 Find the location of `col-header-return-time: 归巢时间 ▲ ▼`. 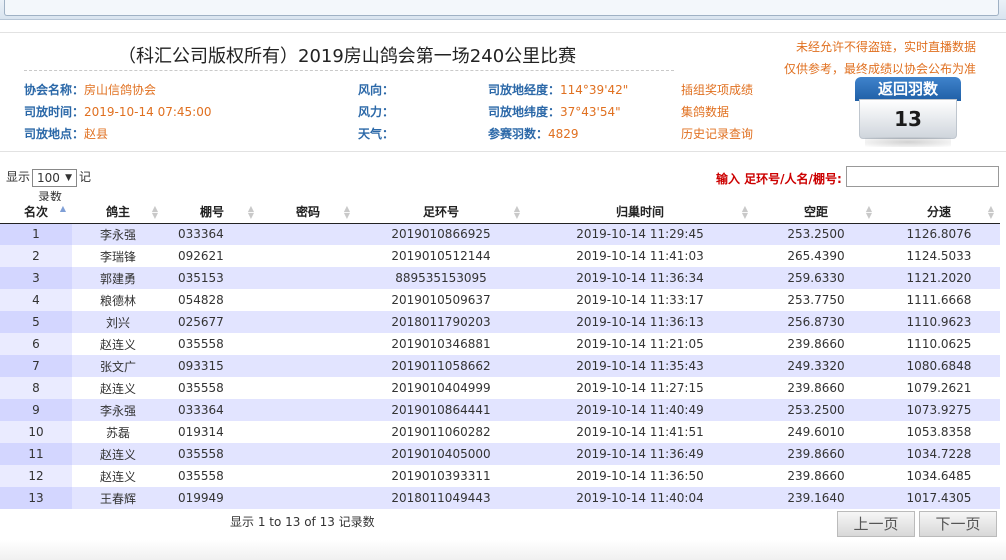

col-header-return-time: 归巢时间 ▲ ▼ is located at coordinates (640, 212).